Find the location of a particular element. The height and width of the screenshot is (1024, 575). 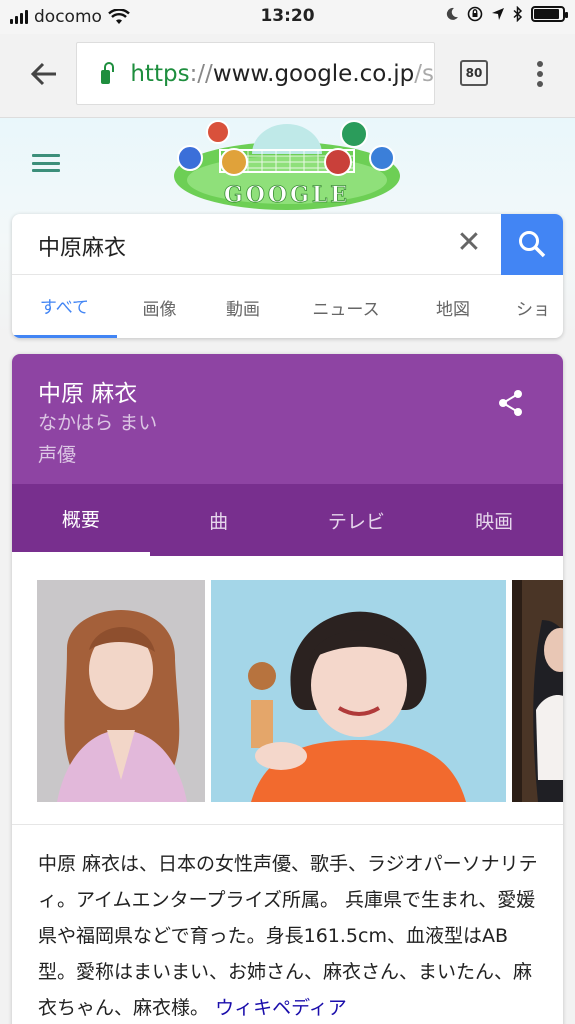

bluetooth-icon is located at coordinates (518, 14).